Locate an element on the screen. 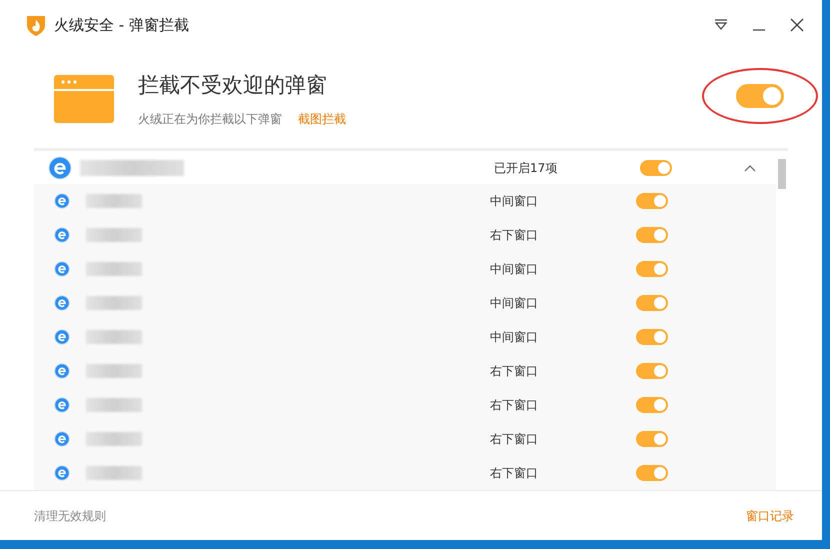  enabled-count: 已开启17项 is located at coordinates (526, 168).